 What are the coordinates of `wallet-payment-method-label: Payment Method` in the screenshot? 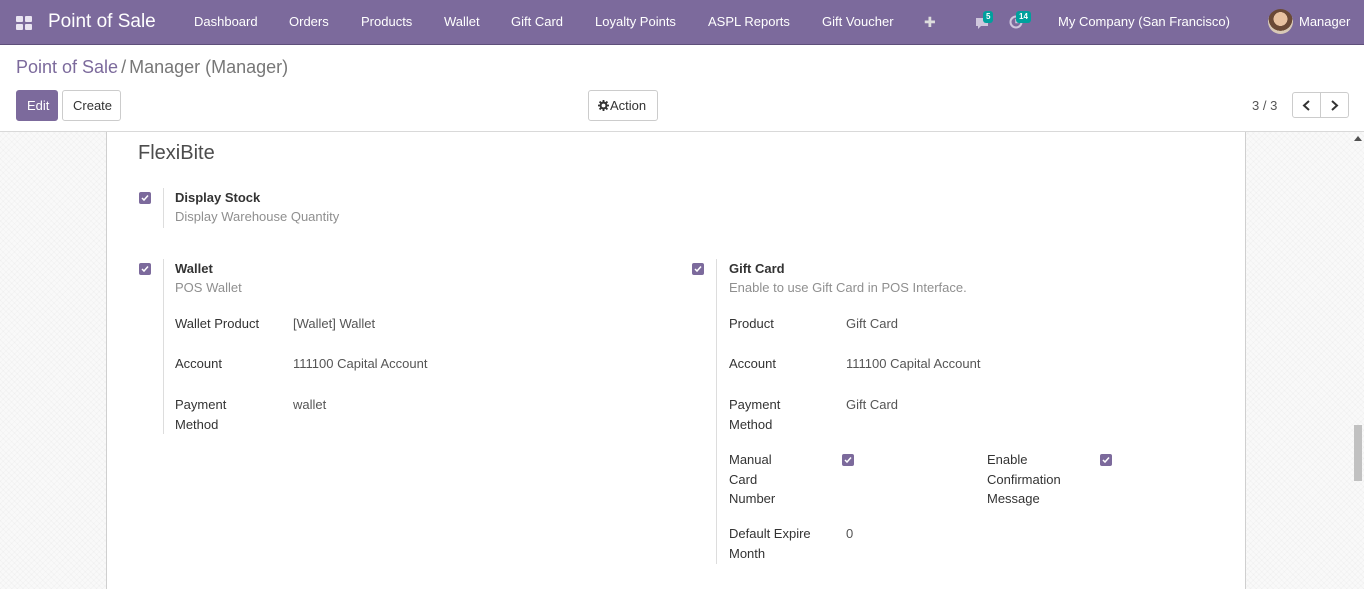 It's located at (201, 414).